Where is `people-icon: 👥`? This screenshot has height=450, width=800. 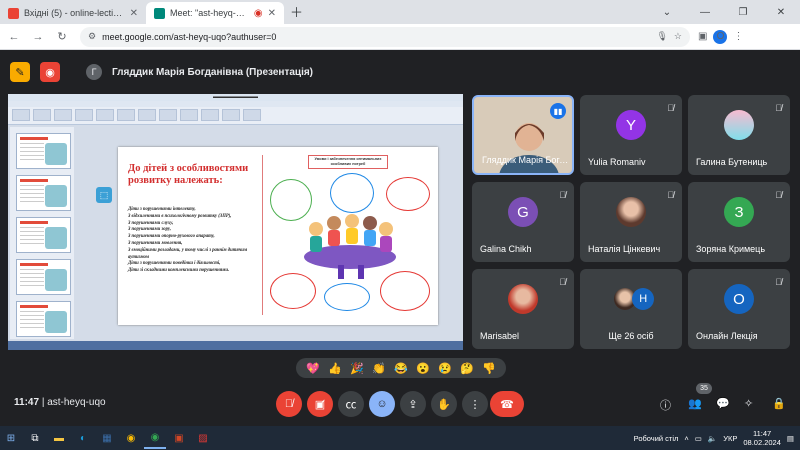
people-icon: 👥 is located at coordinates (695, 403).